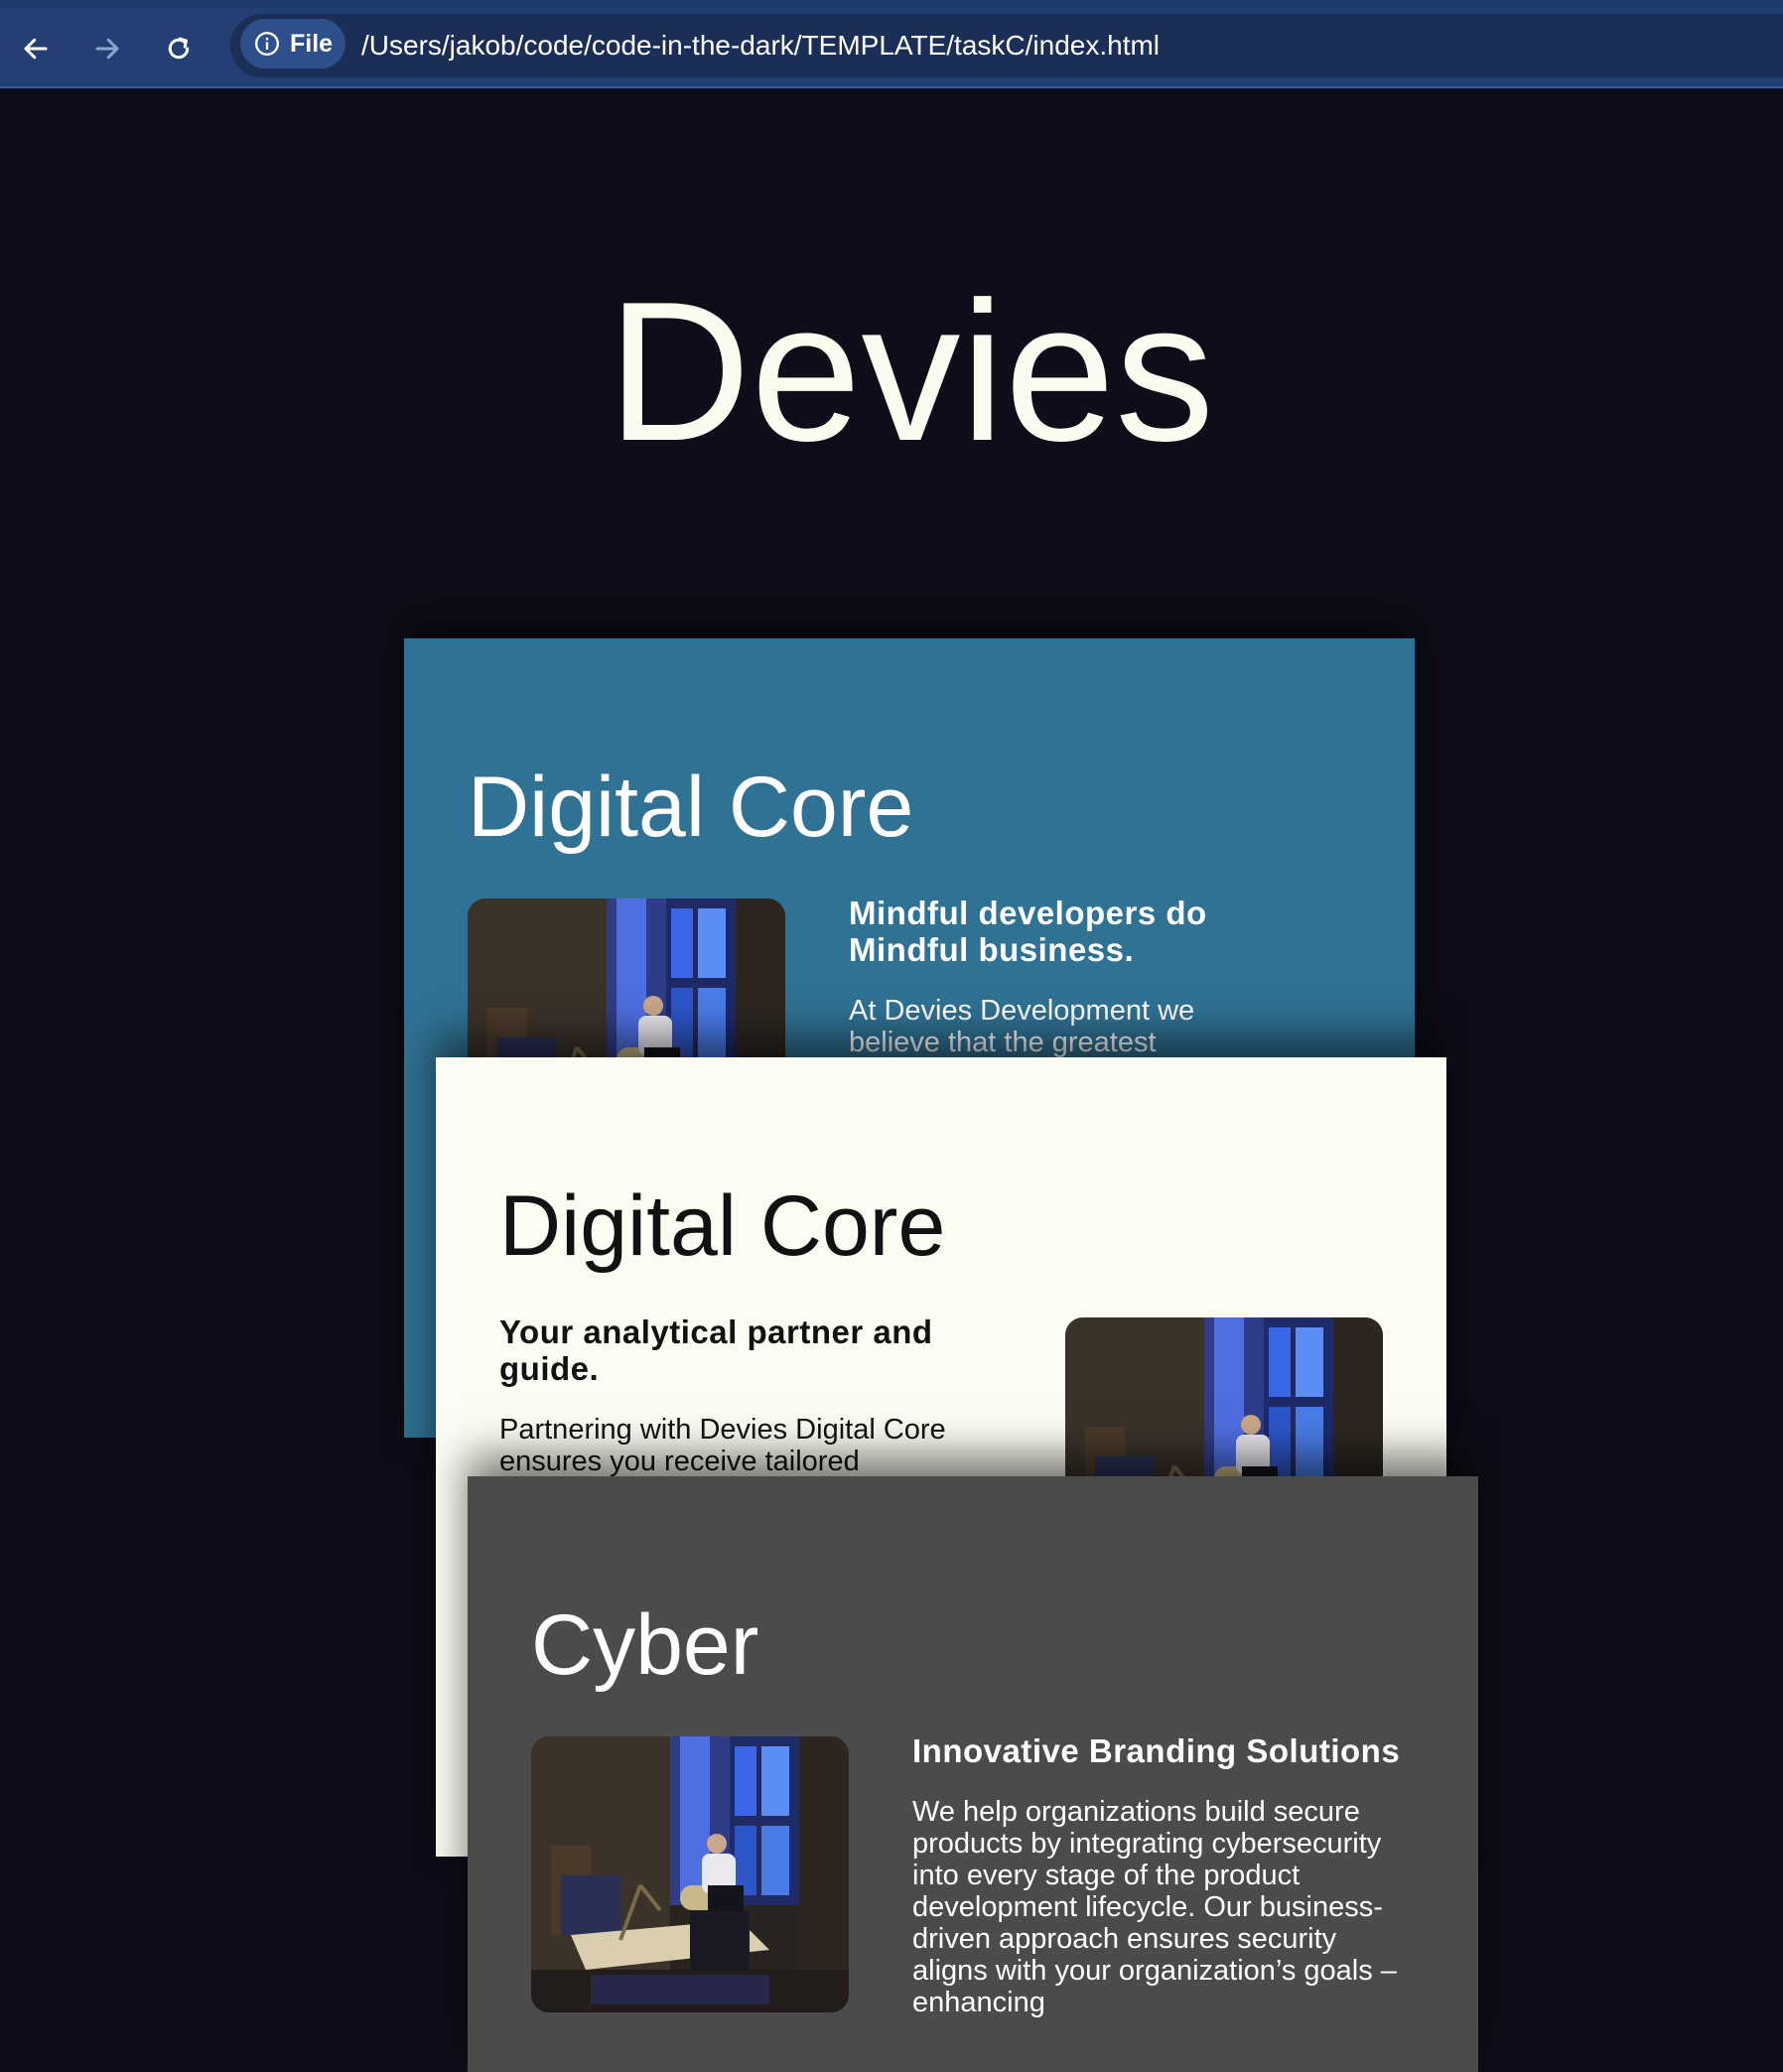 The height and width of the screenshot is (2072, 1783). I want to click on reload-icon, so click(179, 48).